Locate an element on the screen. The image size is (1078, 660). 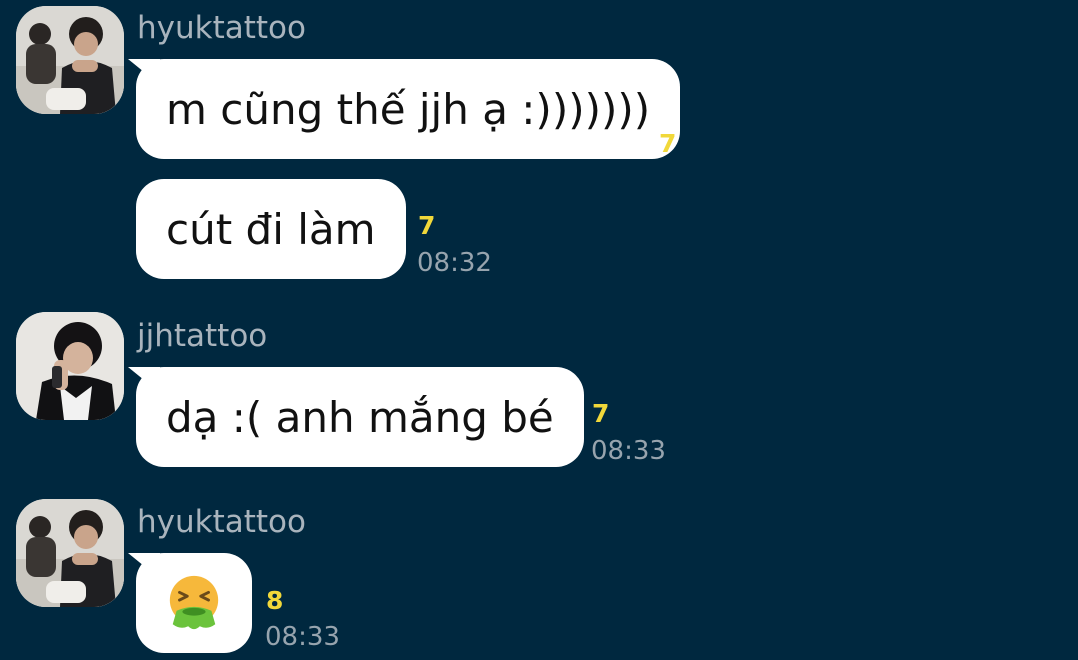
read-count: 8 is located at coordinates (275, 600).